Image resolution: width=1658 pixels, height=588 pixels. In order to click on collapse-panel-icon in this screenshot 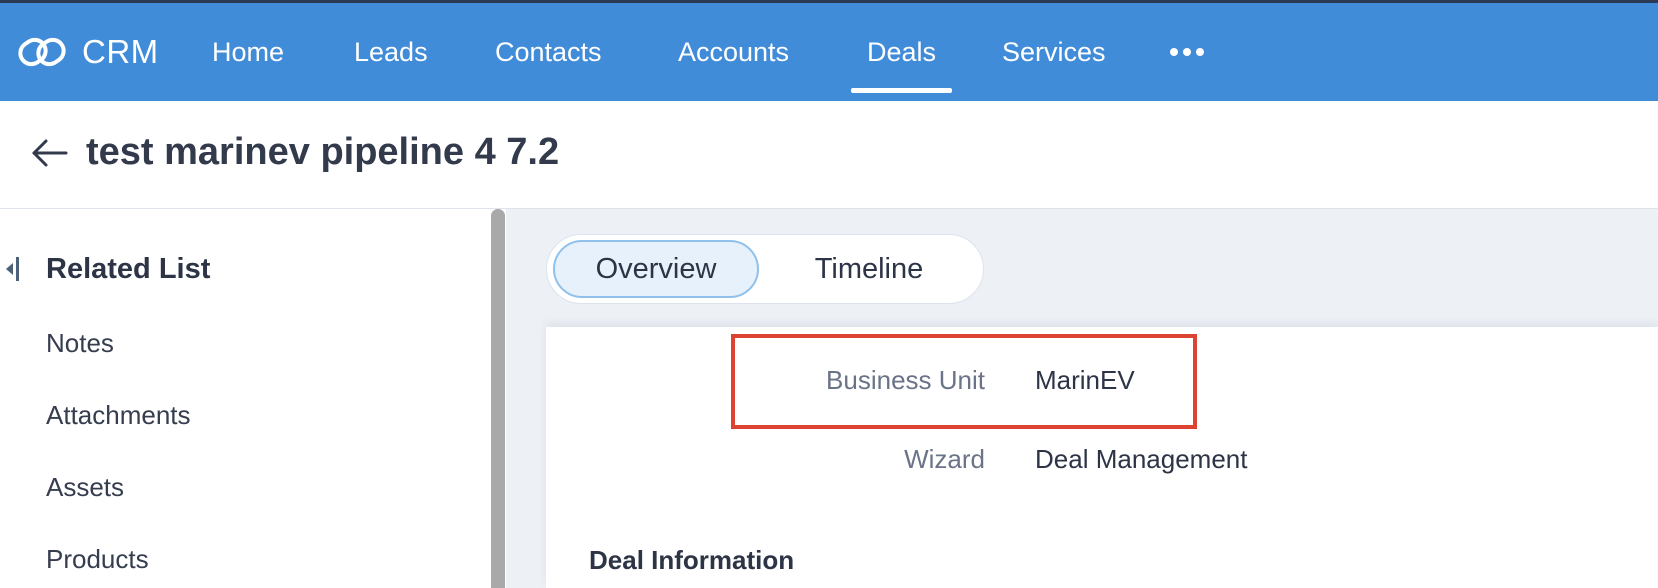, I will do `click(12, 269)`.